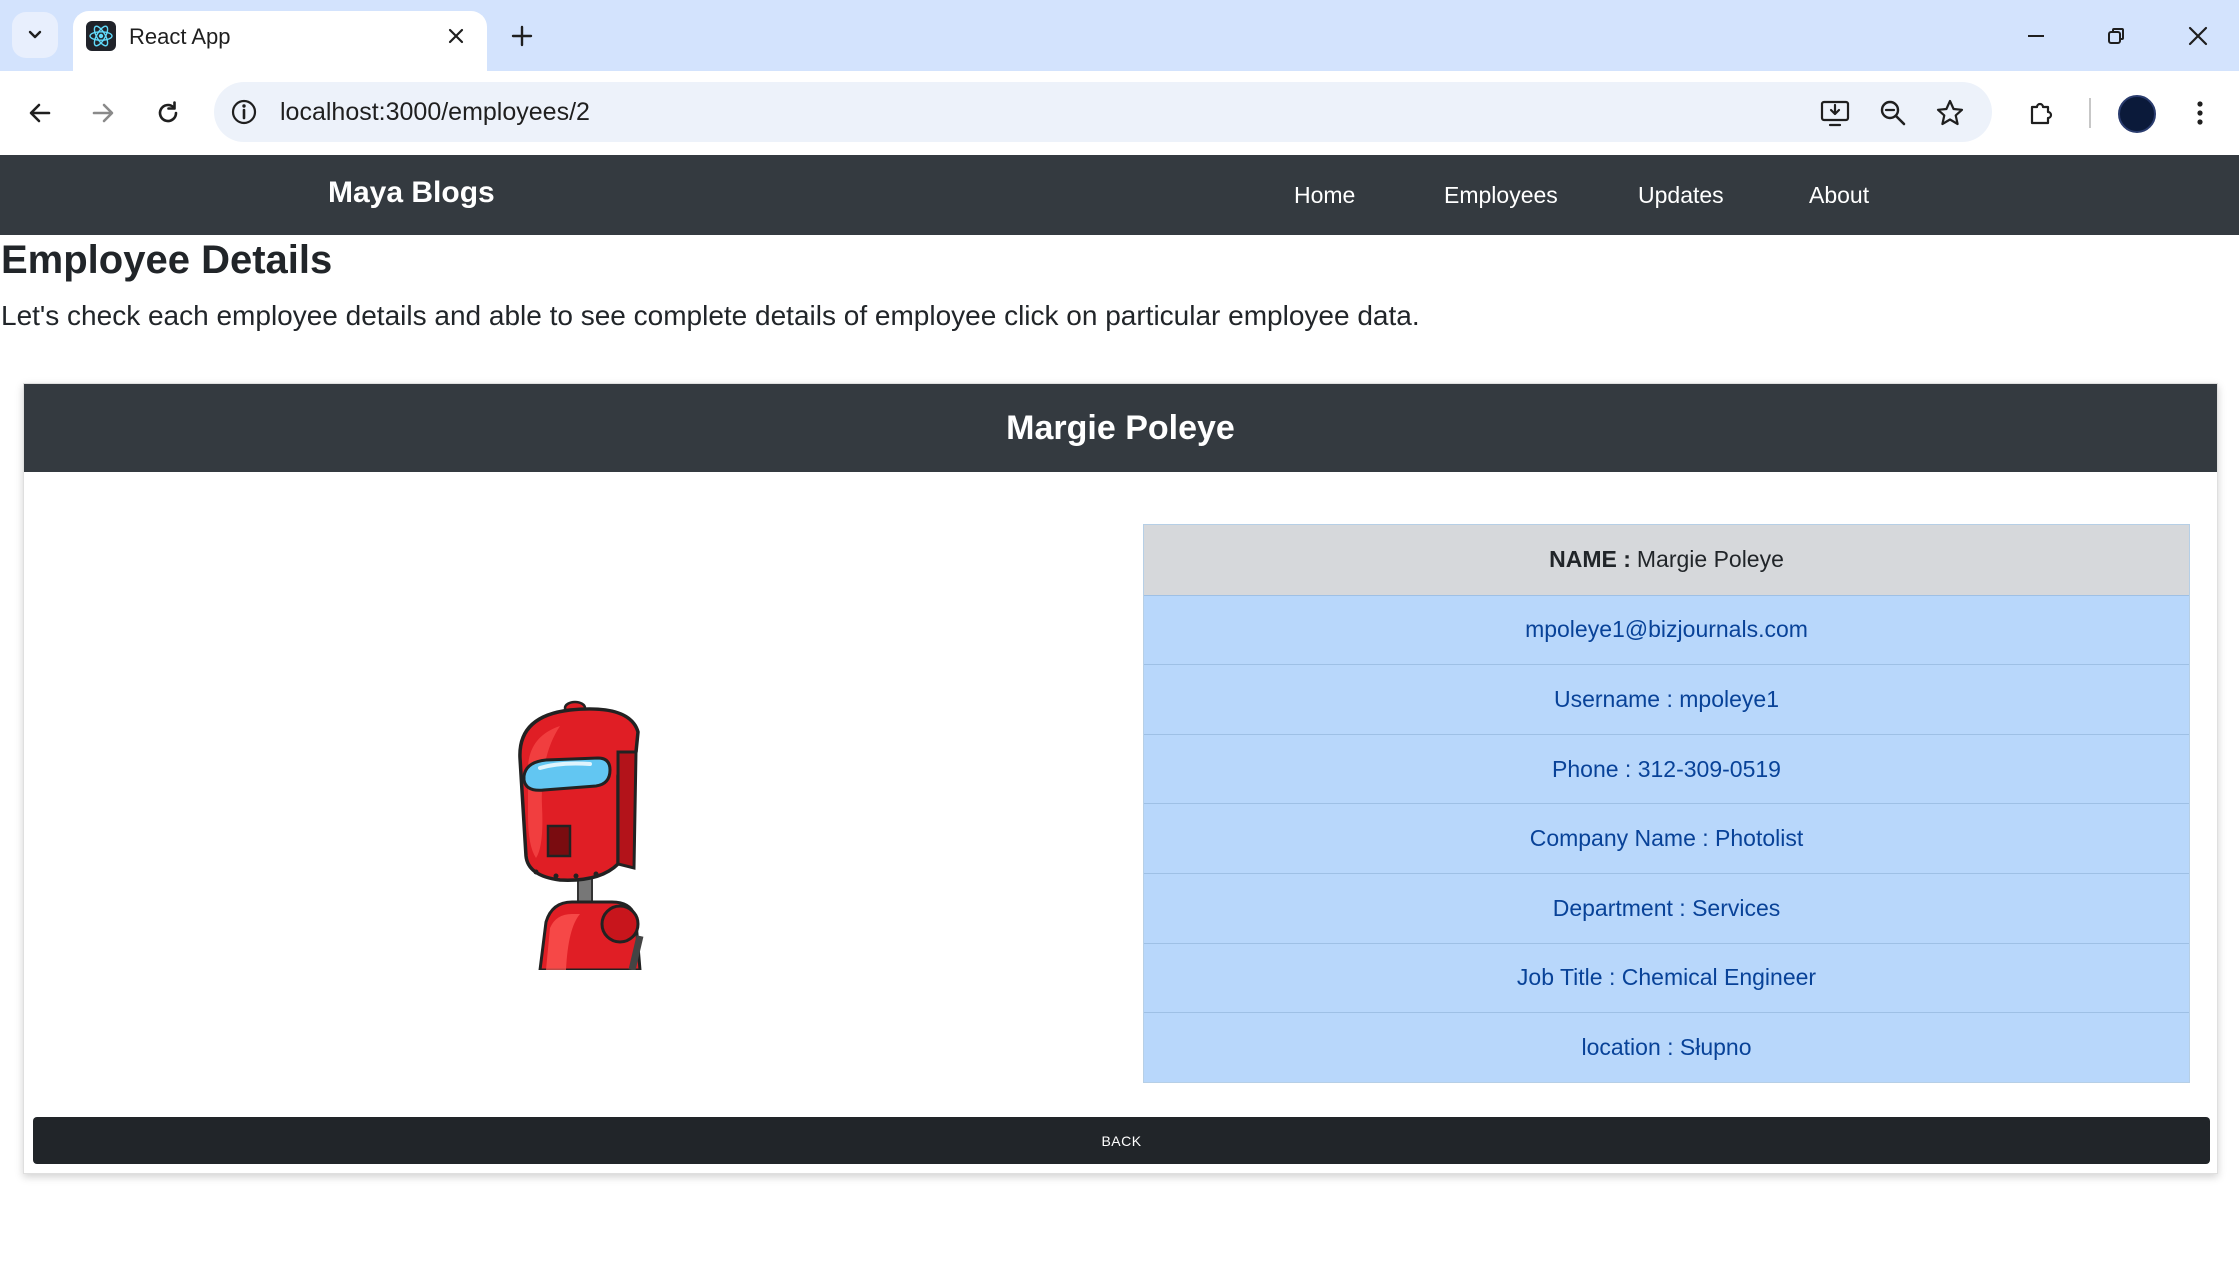 This screenshot has width=2239, height=1273. Describe the element at coordinates (1501, 195) in the screenshot. I see `nav-link-employees: Employees` at that location.